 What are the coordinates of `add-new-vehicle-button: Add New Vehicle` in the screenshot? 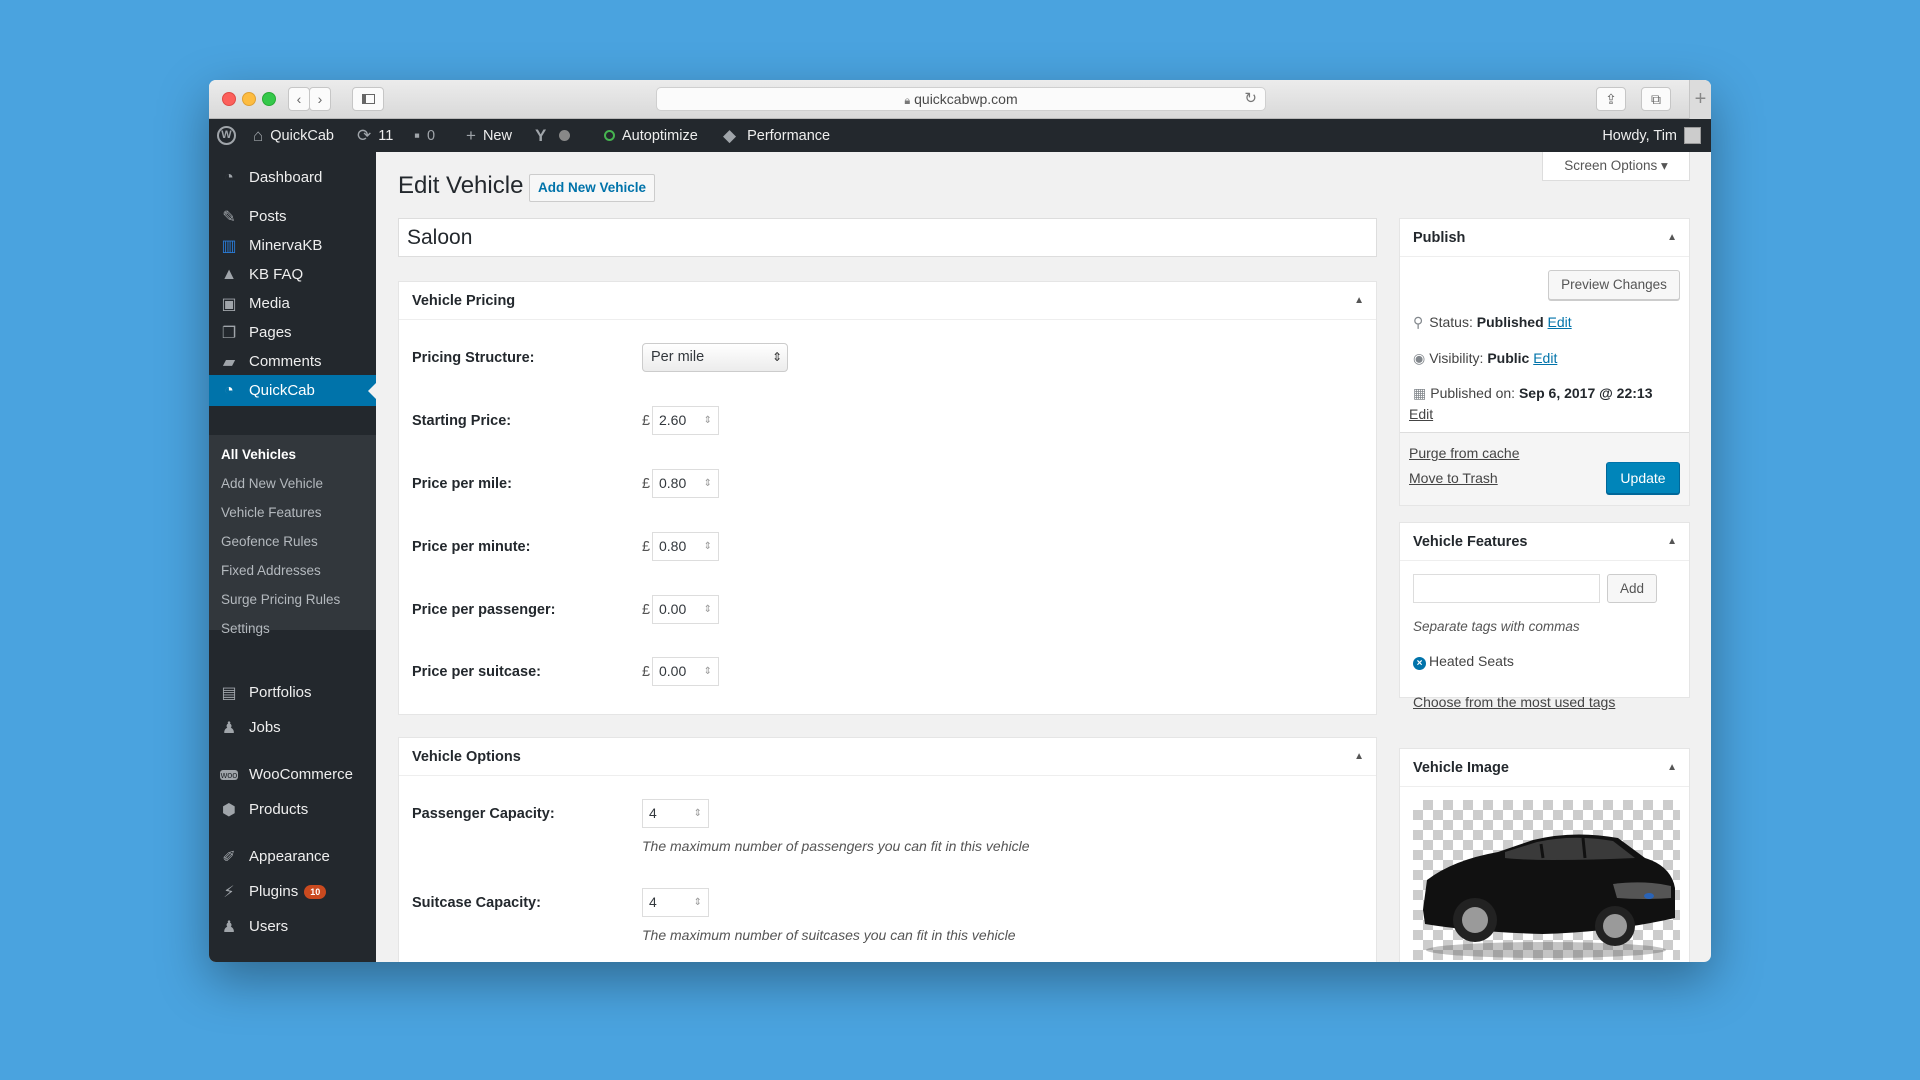 It's located at (592, 188).